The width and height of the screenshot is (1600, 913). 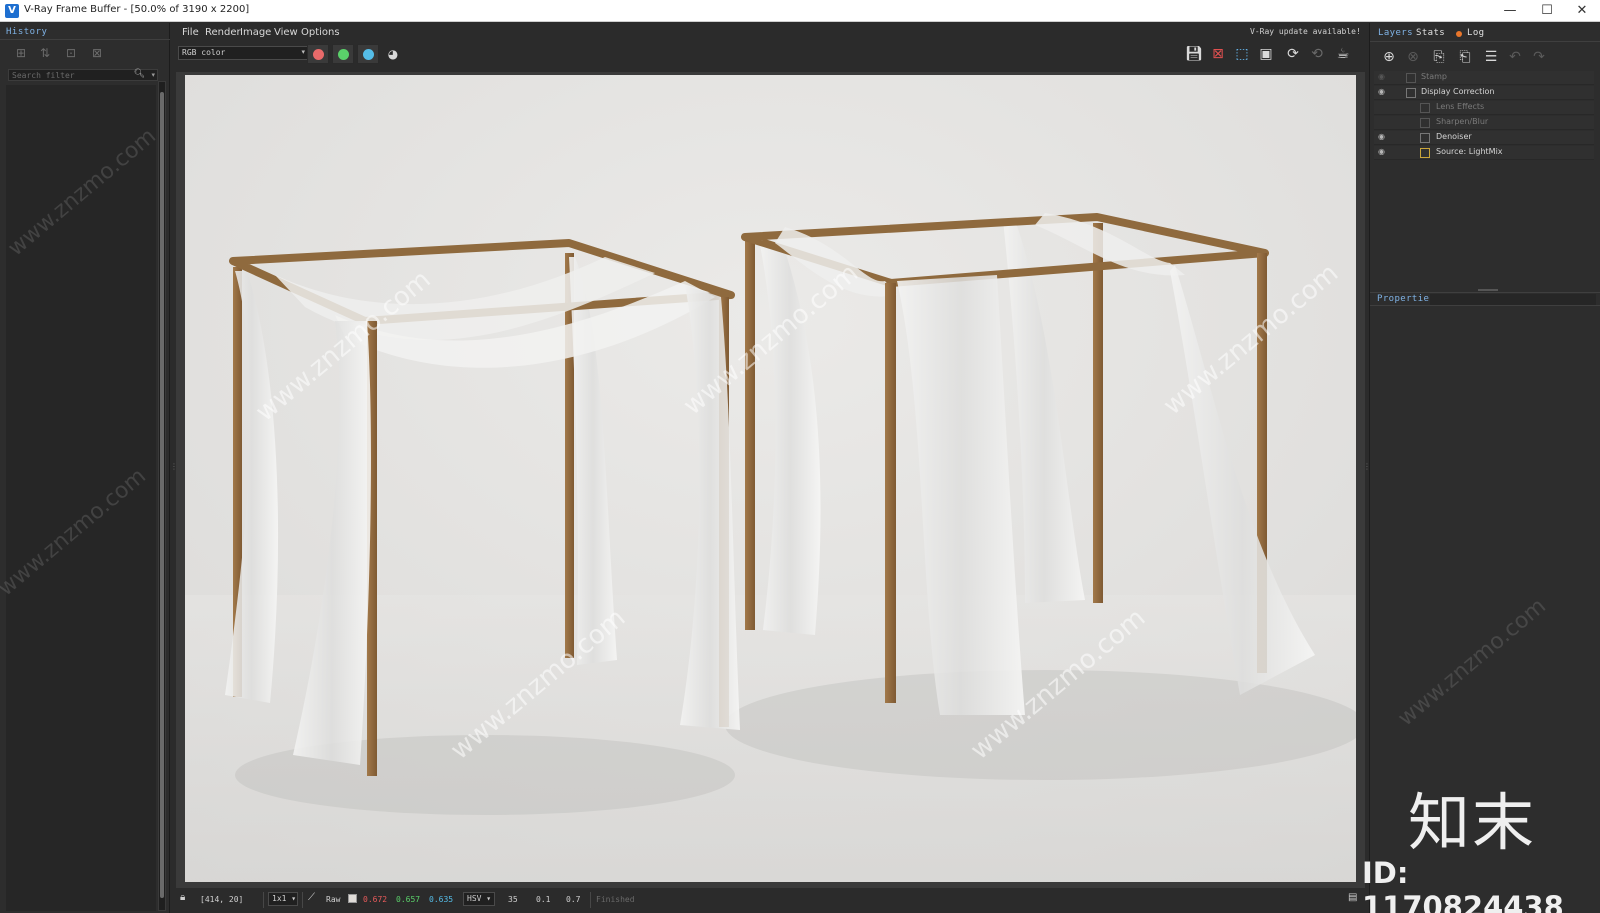 I want to click on properties-title: Properties, so click(x=1406, y=299).